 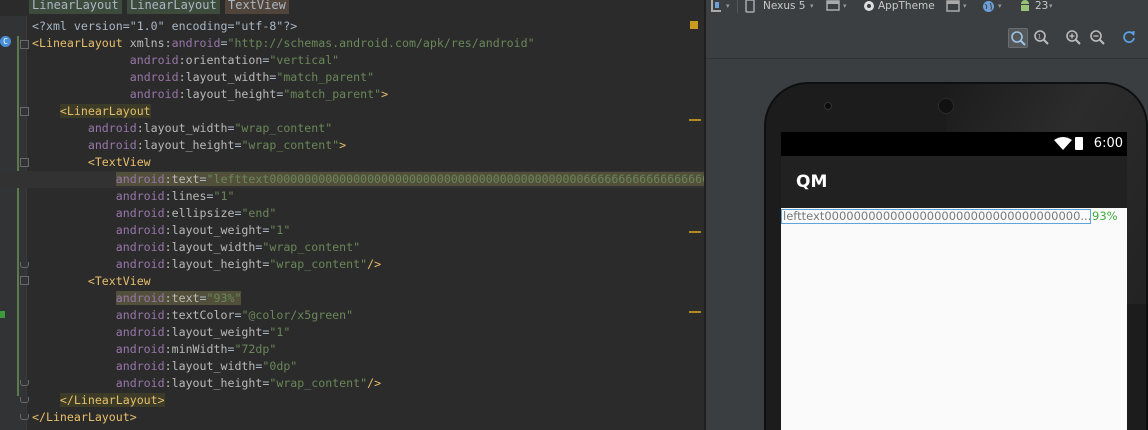 I want to click on phone-icon, so click(x=750, y=7).